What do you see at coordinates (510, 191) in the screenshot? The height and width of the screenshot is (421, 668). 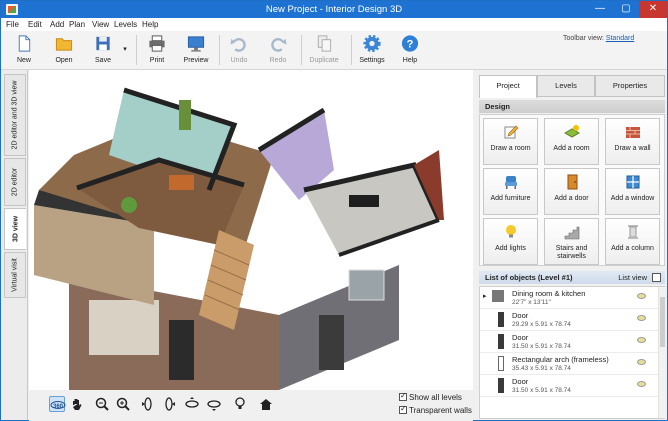 I see `add-furniture-button: Add furniture` at bounding box center [510, 191].